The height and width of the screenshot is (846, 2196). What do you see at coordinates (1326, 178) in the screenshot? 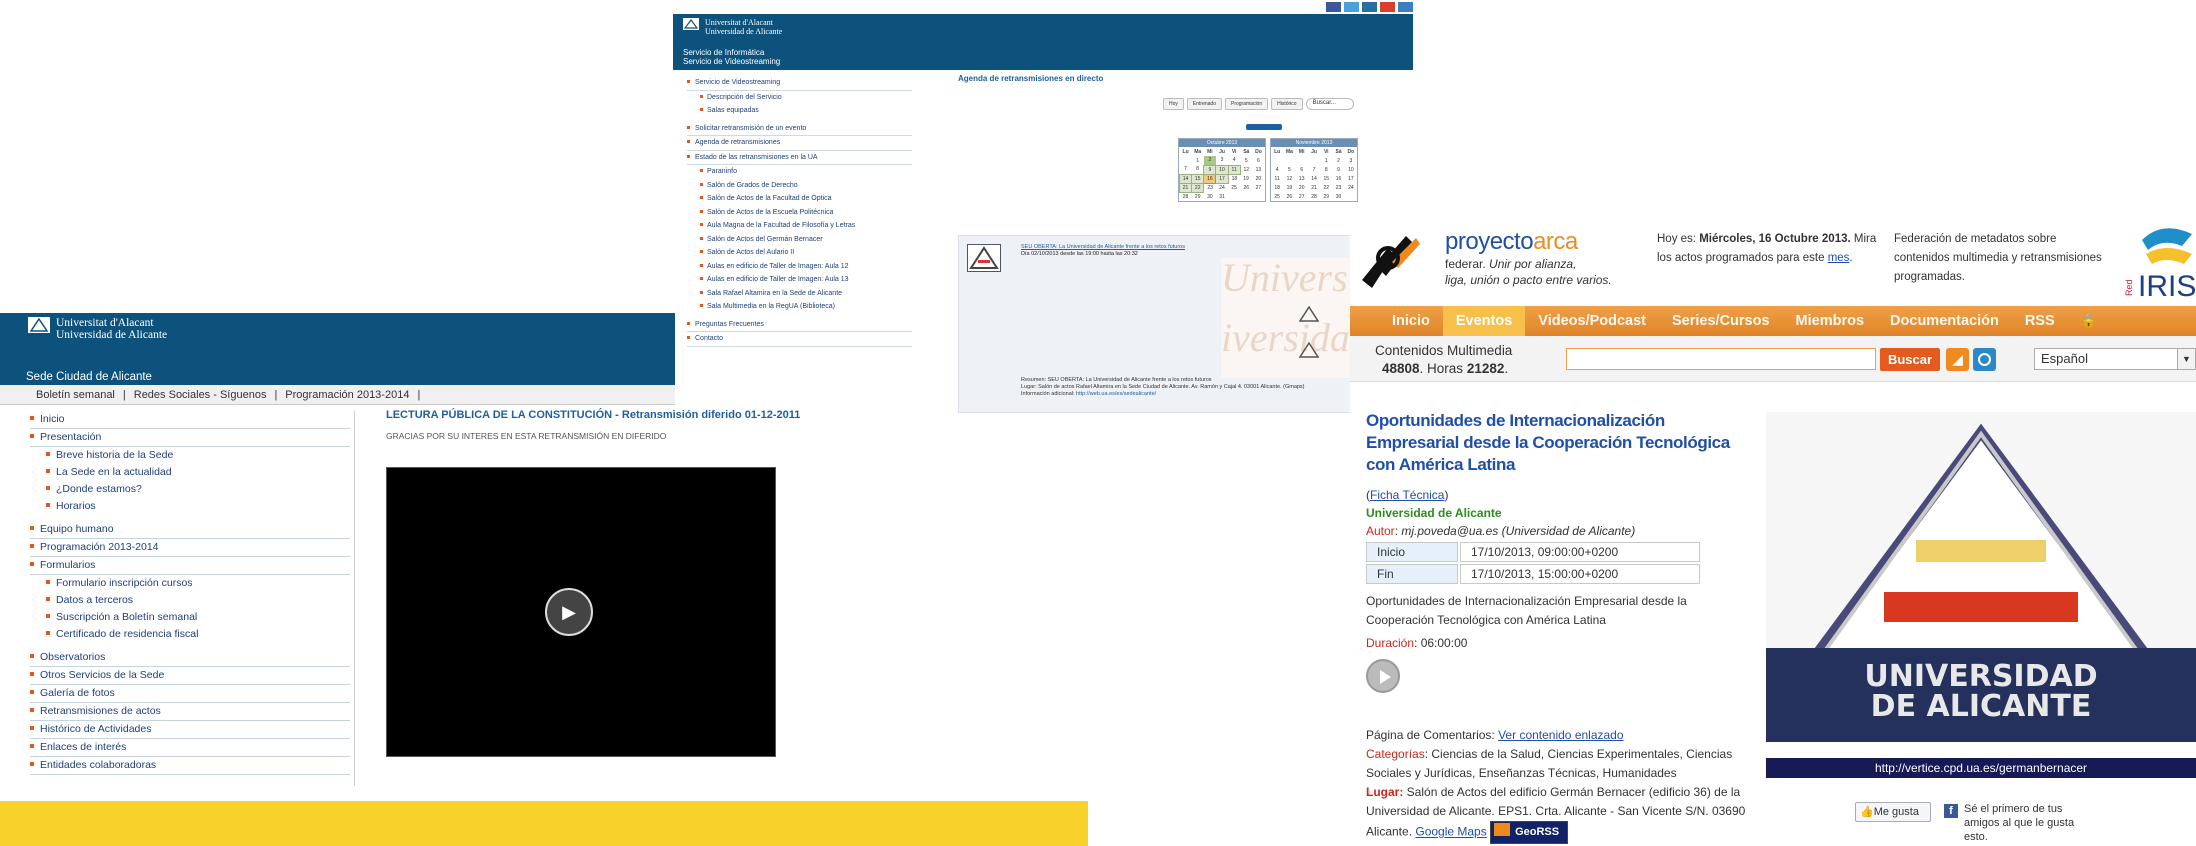
I see `calendar-day: 15` at bounding box center [1326, 178].